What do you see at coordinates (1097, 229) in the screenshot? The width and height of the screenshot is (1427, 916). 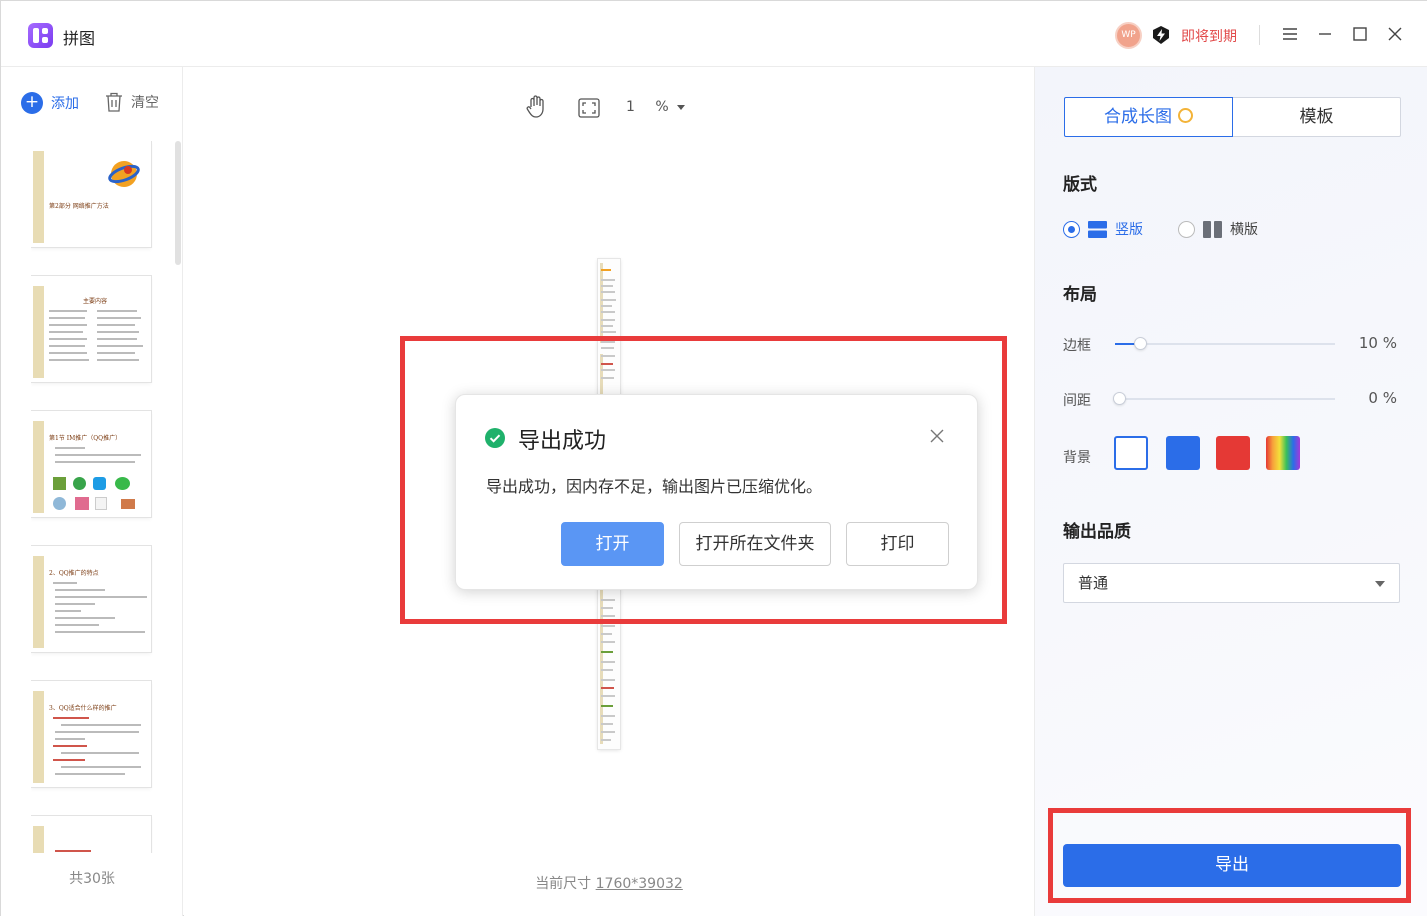 I see `vertical-layout-icon` at bounding box center [1097, 229].